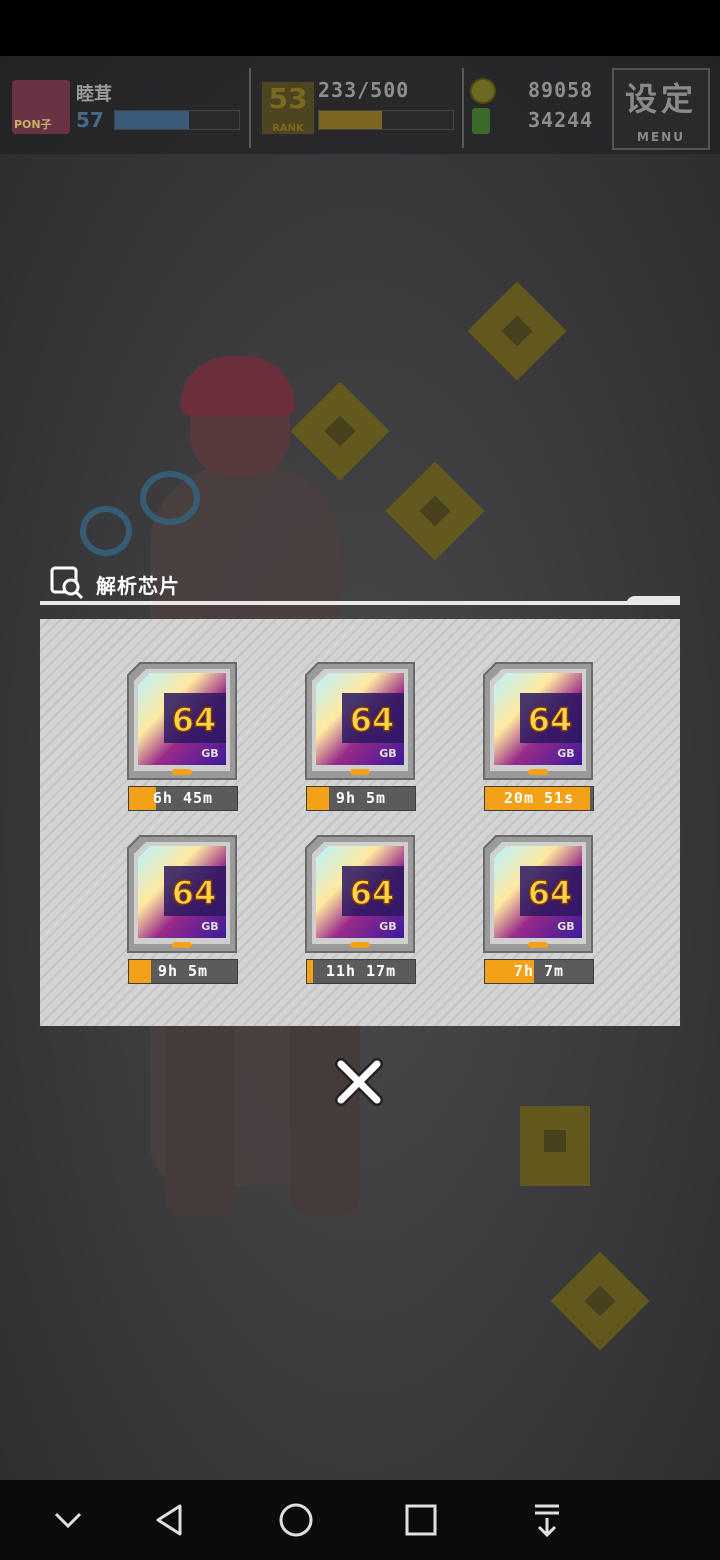 The image size is (720, 1560). I want to click on gem-count: 34244, so click(561, 120).